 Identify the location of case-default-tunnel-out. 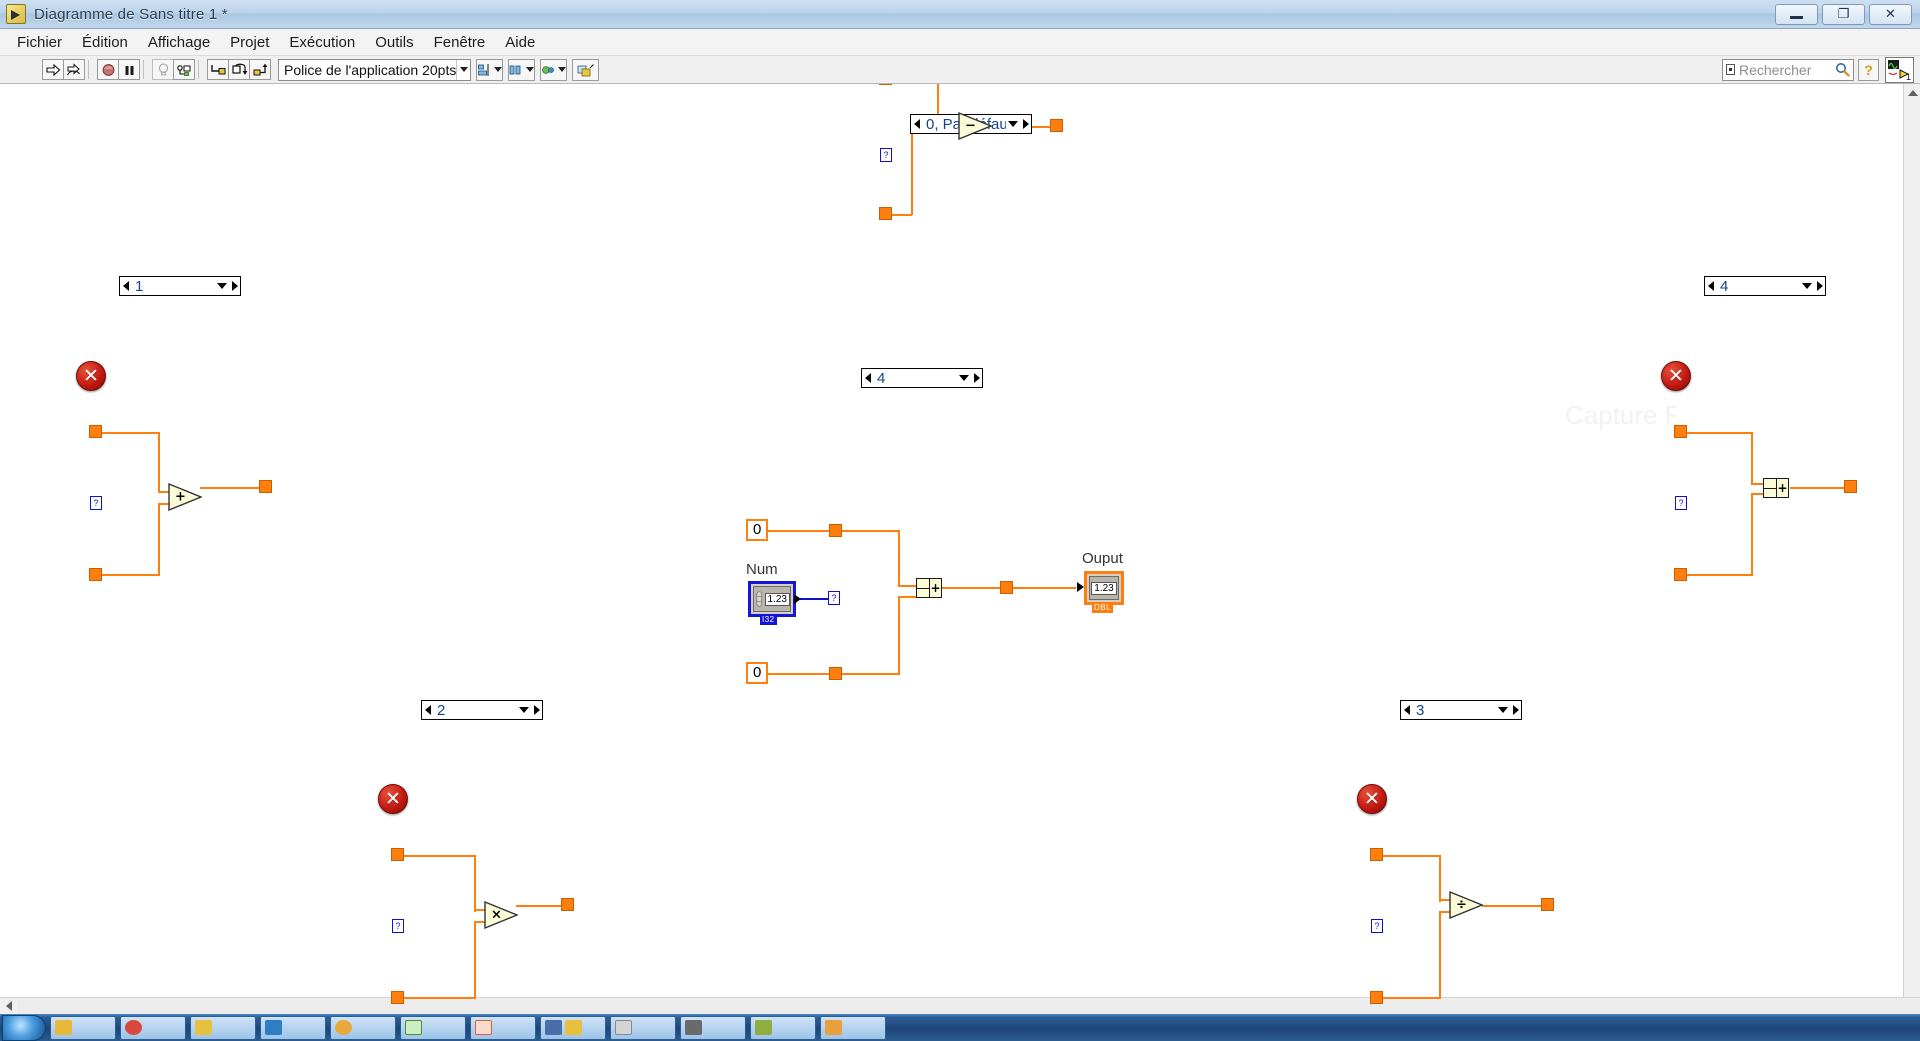
(1056, 125).